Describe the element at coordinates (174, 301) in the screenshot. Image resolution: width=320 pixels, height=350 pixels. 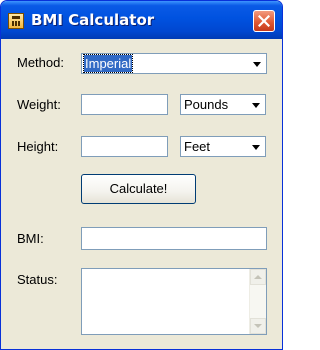
I see `status-textarea` at that location.